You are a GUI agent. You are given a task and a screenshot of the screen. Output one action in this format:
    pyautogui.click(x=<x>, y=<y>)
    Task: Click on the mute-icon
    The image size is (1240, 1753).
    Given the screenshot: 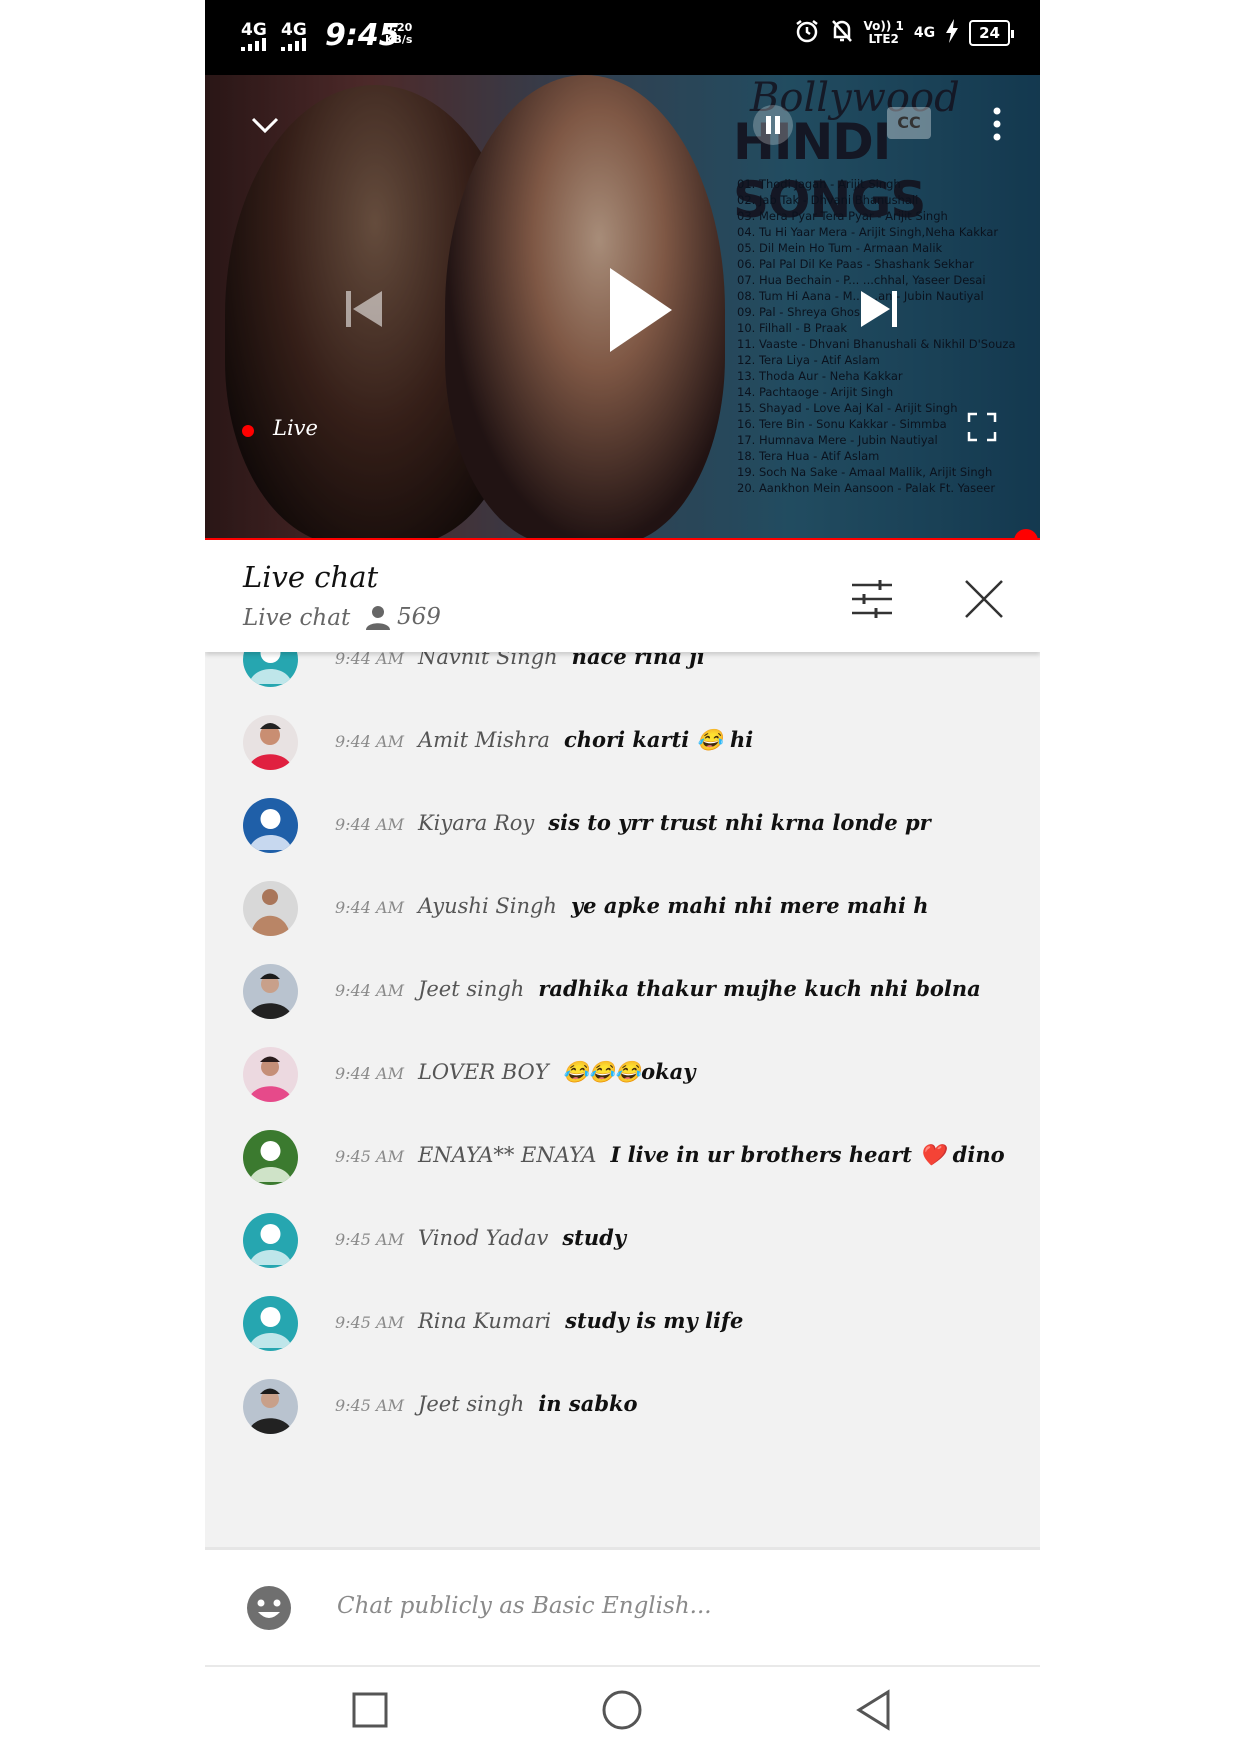 What is the action you would take?
    pyautogui.click(x=842, y=33)
    